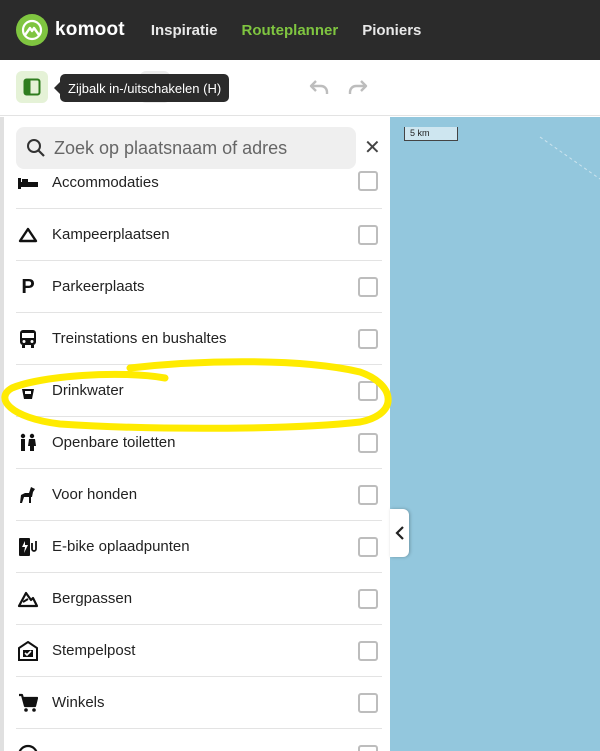  Describe the element at coordinates (78, 702) in the screenshot. I see `list-item-label: Winkels` at that location.